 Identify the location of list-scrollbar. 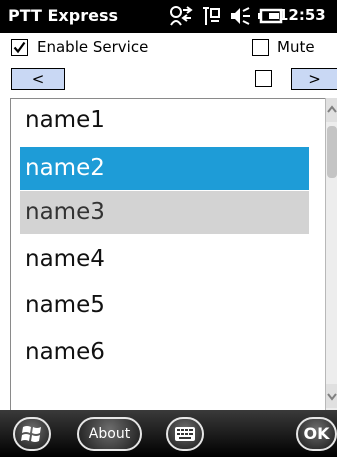
(331, 254).